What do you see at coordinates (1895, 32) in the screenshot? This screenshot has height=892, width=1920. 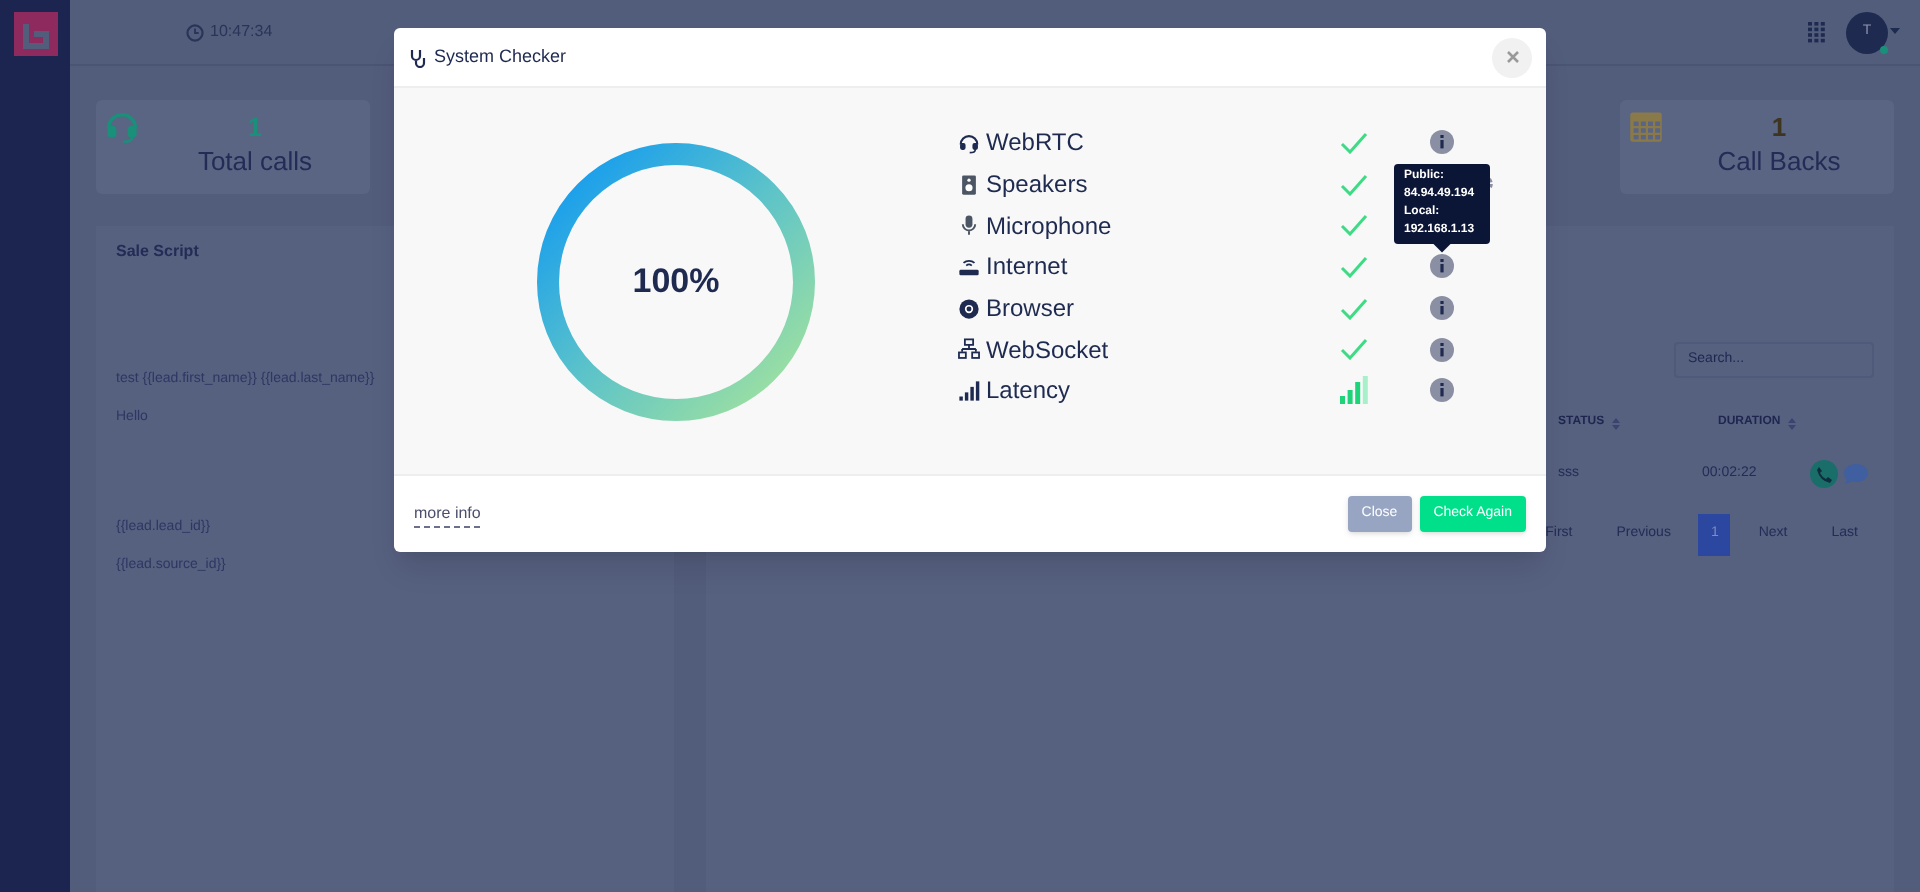 I see `caret-icon` at bounding box center [1895, 32].